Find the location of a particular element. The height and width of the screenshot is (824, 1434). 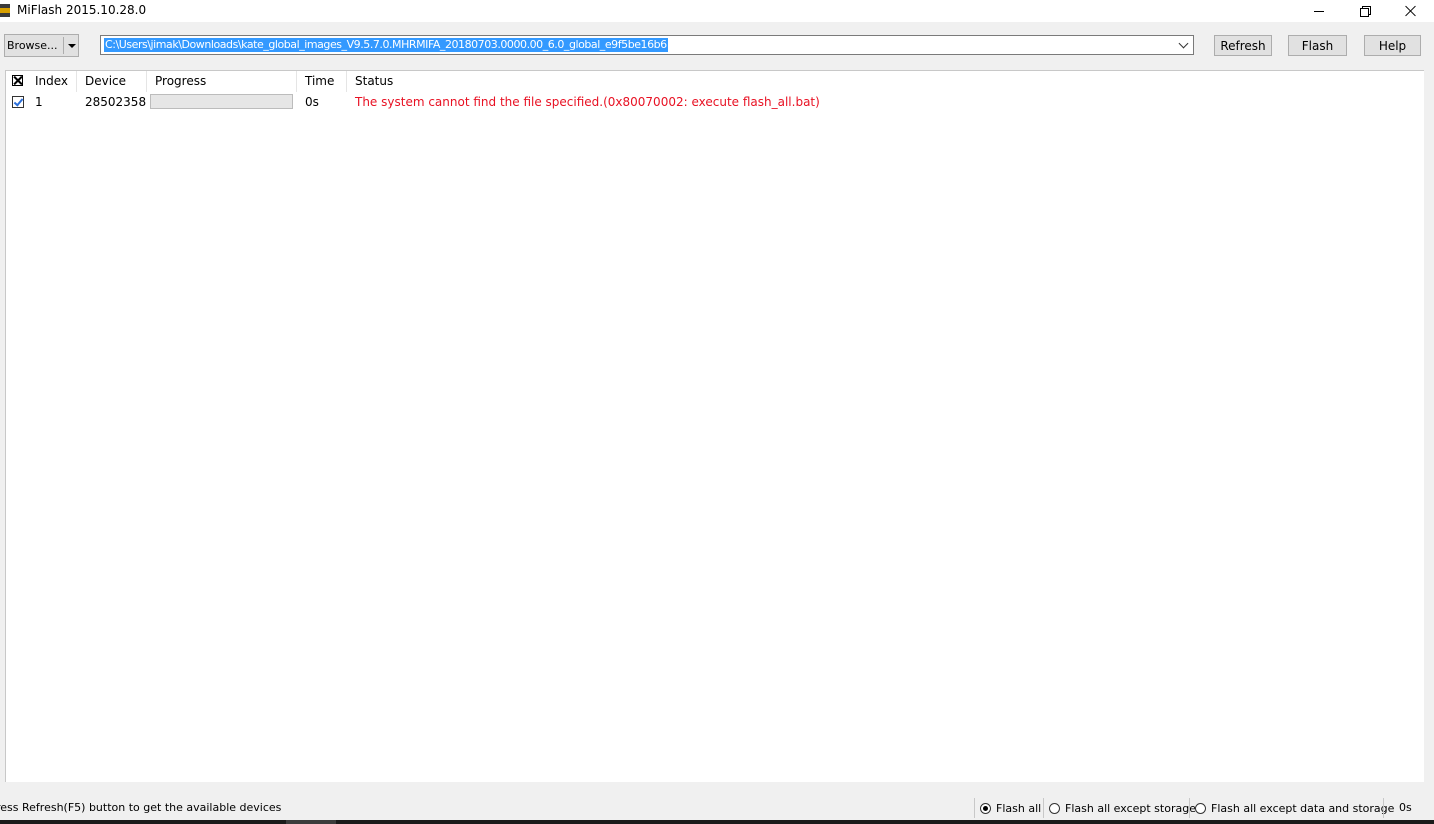

refresh-label: Refresh is located at coordinates (1243, 45).